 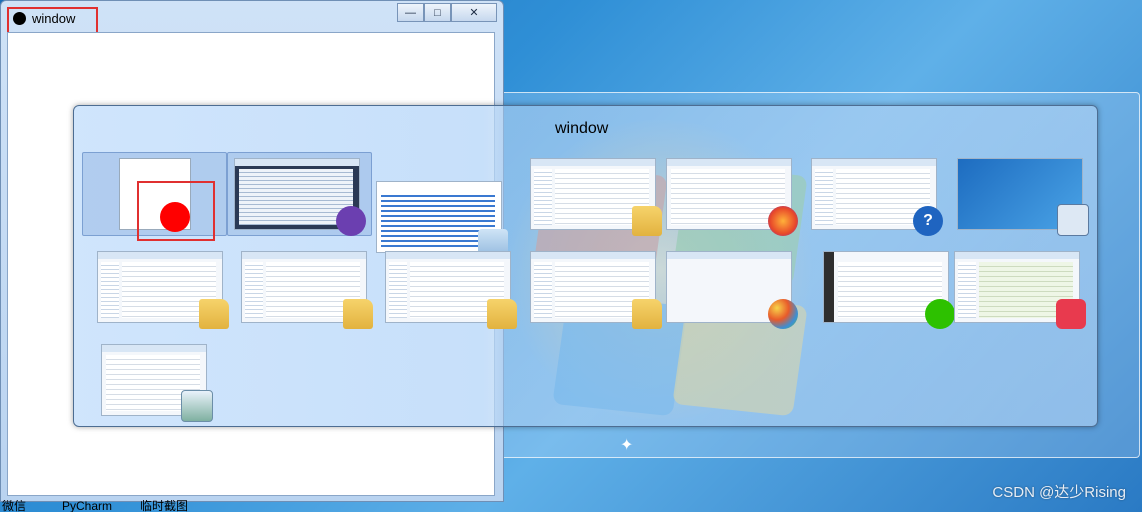 What do you see at coordinates (87, 506) in the screenshot?
I see `taskbar-item-pycharm: PyCharm` at bounding box center [87, 506].